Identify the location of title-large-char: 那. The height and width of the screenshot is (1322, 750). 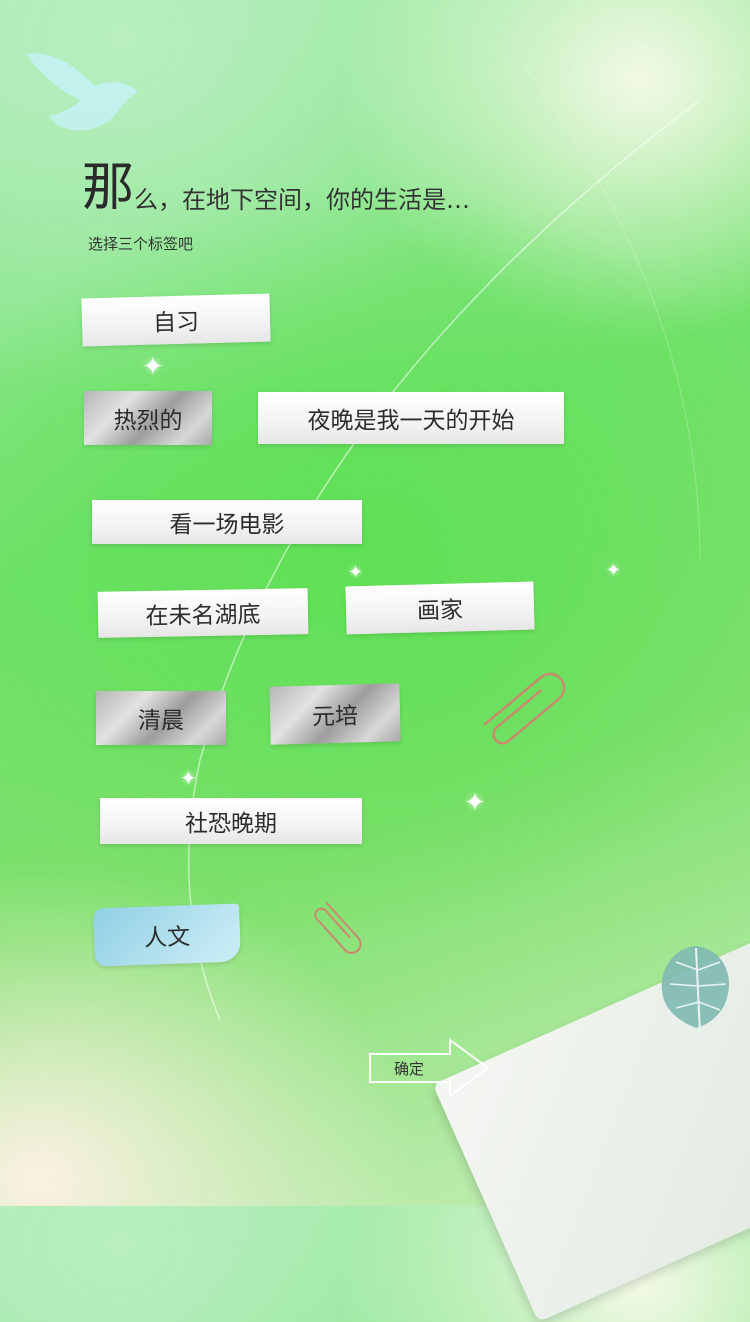
(108, 188).